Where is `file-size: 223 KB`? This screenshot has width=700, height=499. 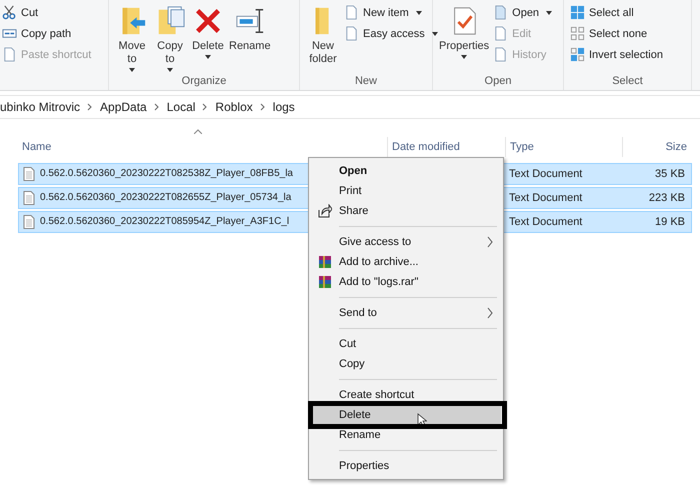
file-size: 223 KB is located at coordinates (667, 198).